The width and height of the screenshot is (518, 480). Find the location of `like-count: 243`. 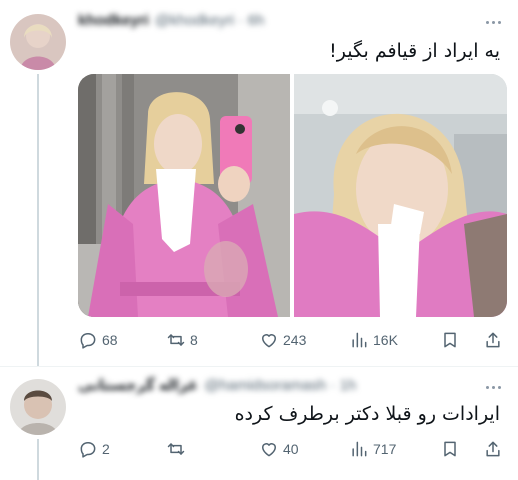

like-count: 243 is located at coordinates (295, 340).